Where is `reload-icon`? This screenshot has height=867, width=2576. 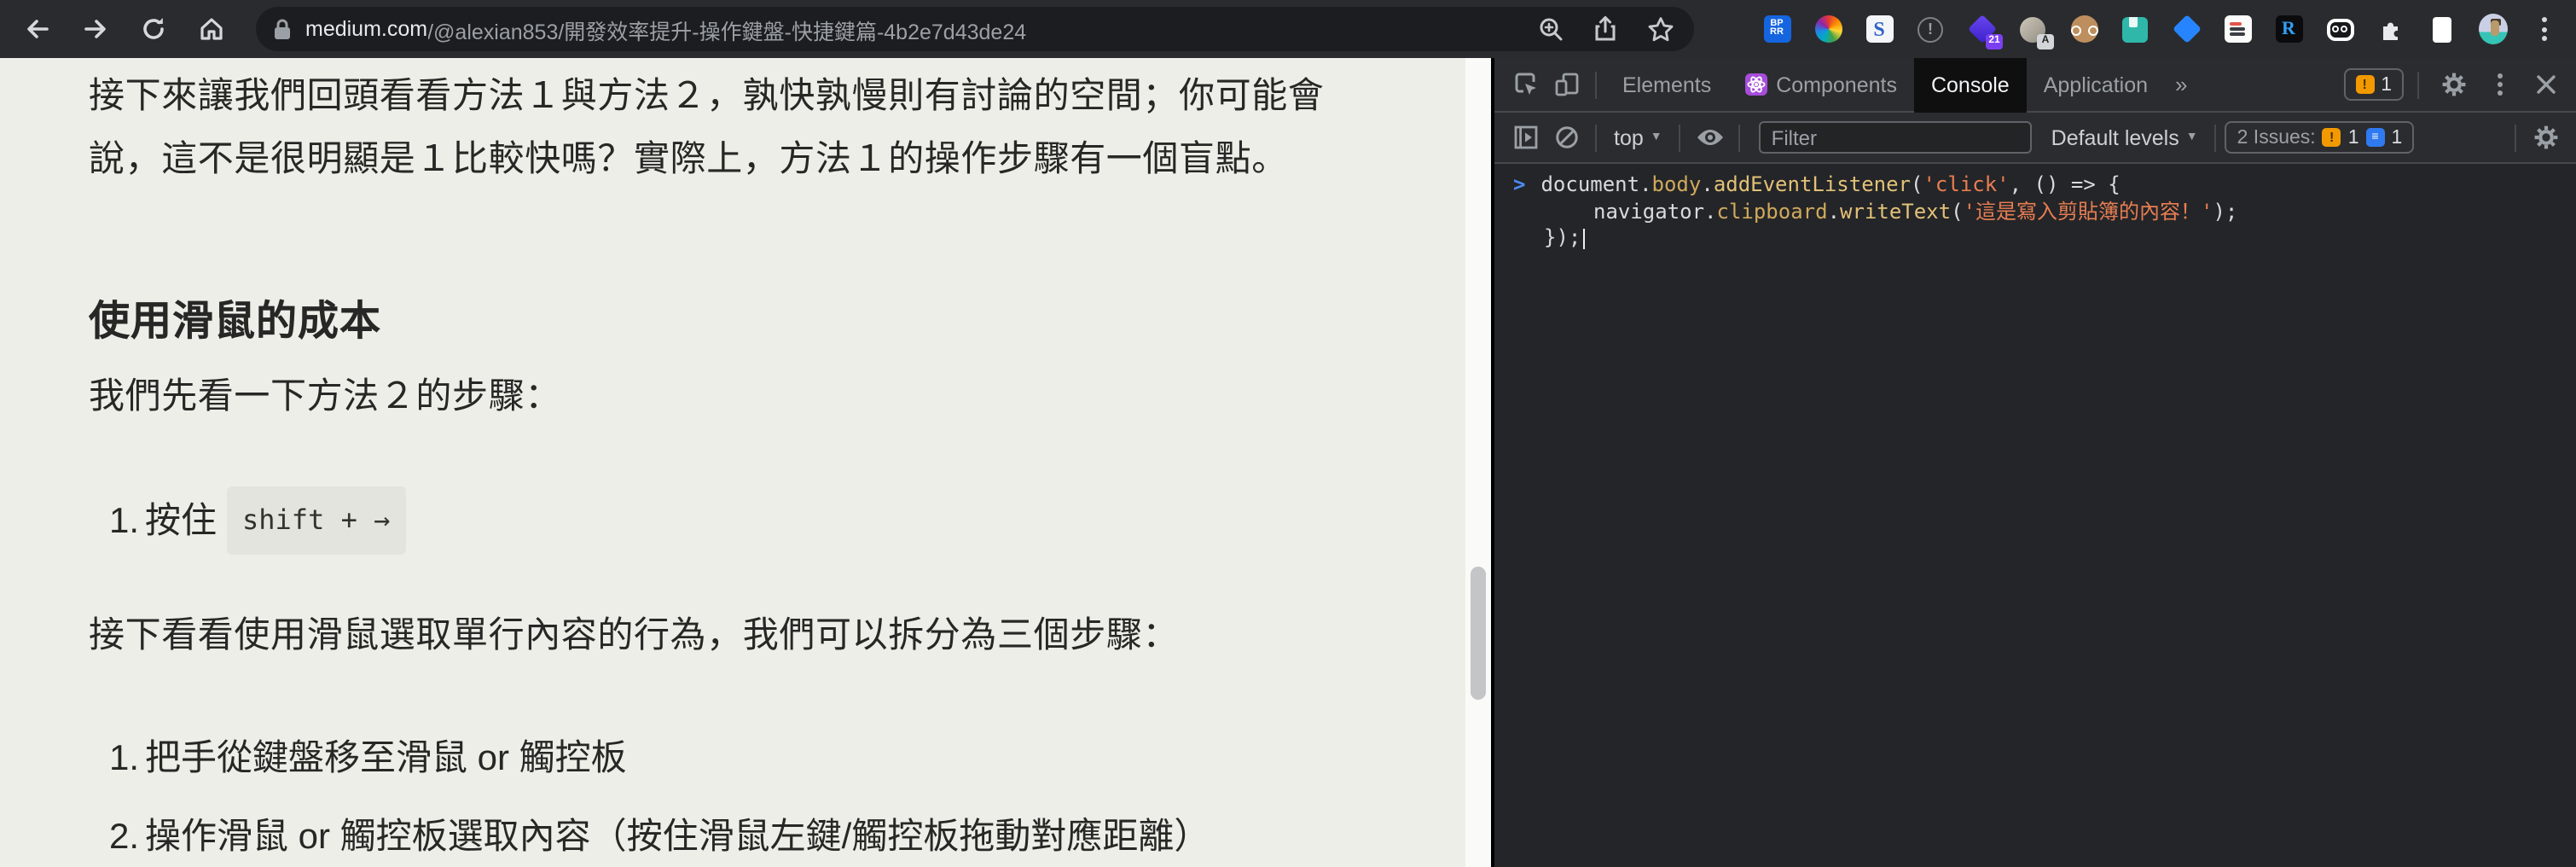
reload-icon is located at coordinates (153, 28).